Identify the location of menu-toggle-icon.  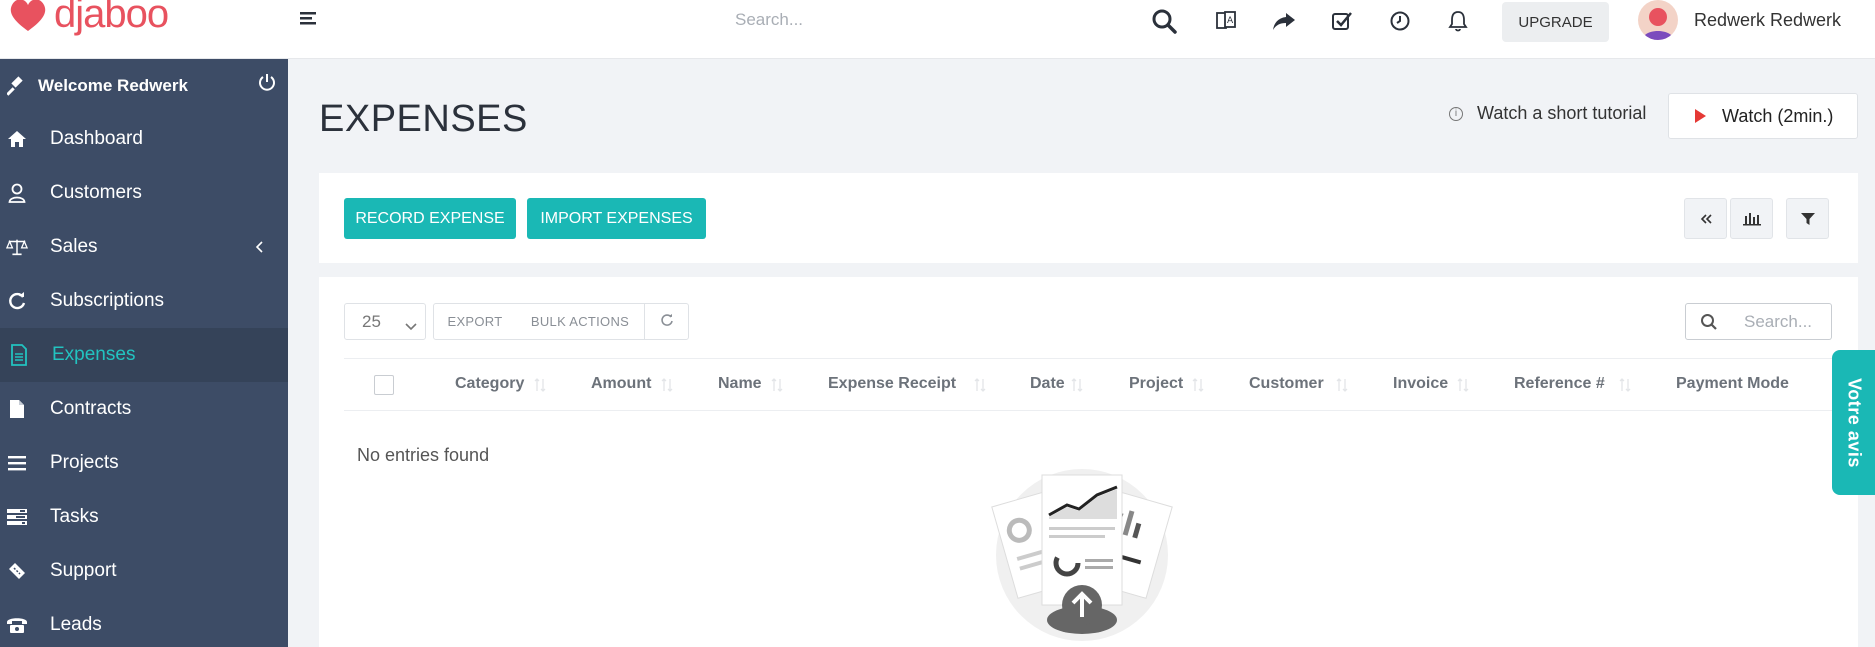
(309, 19).